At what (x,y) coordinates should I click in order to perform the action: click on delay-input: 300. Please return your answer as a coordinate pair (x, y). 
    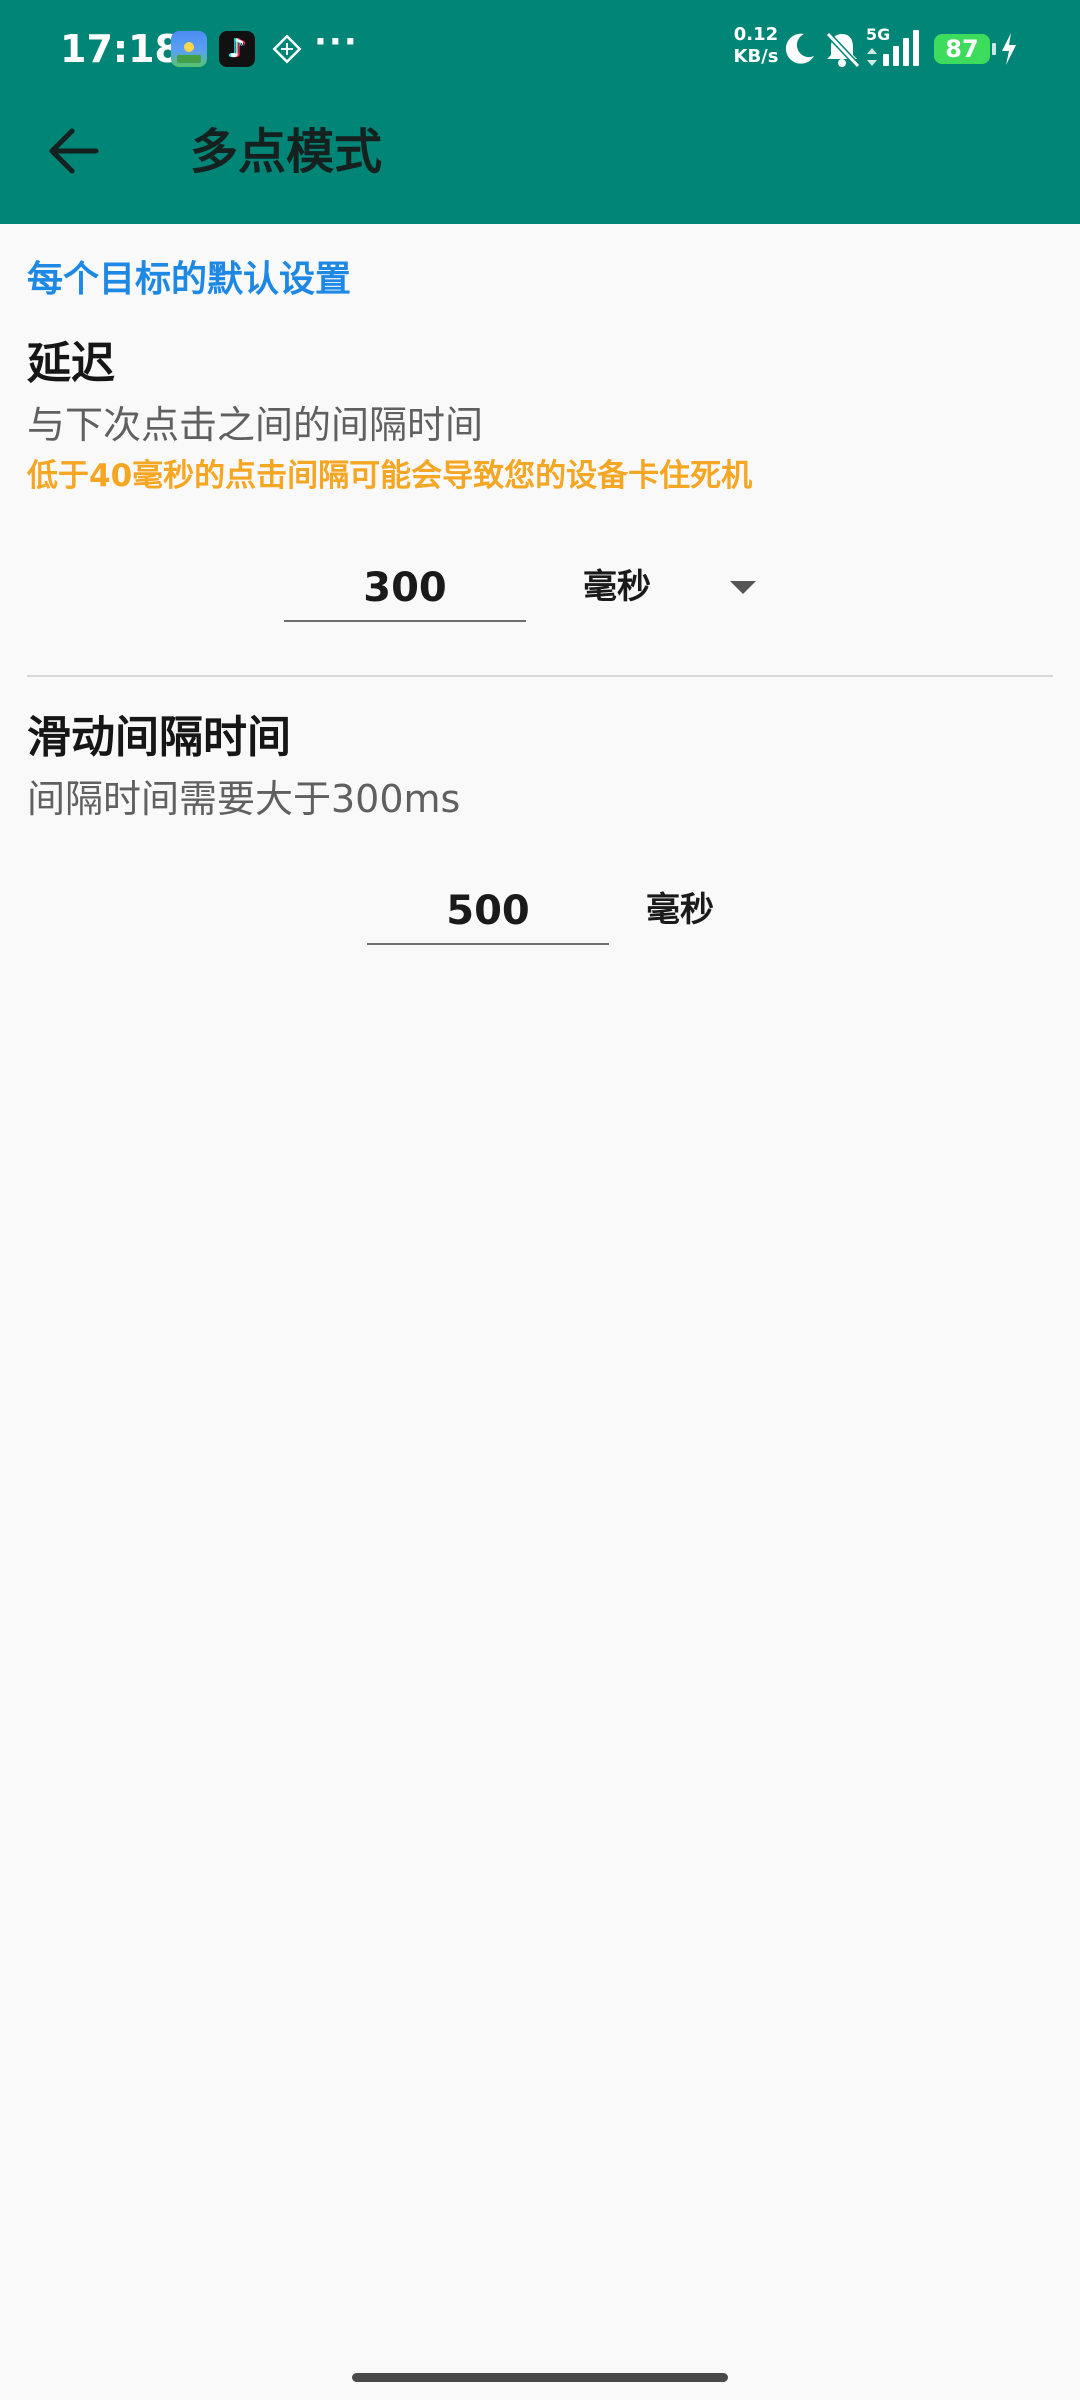
    Looking at the image, I should click on (405, 589).